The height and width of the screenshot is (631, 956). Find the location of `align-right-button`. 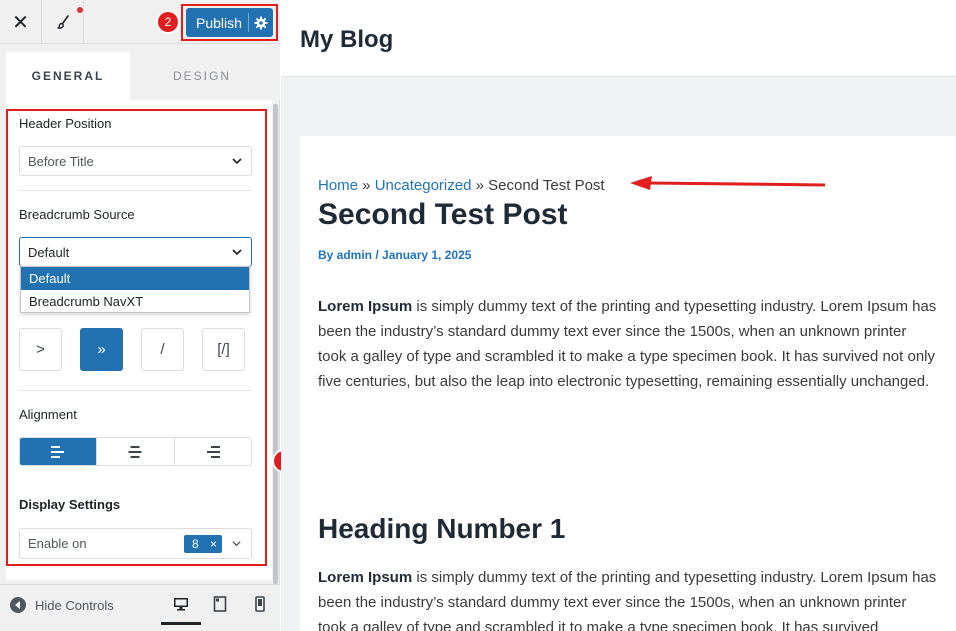

align-right-button is located at coordinates (213, 451).